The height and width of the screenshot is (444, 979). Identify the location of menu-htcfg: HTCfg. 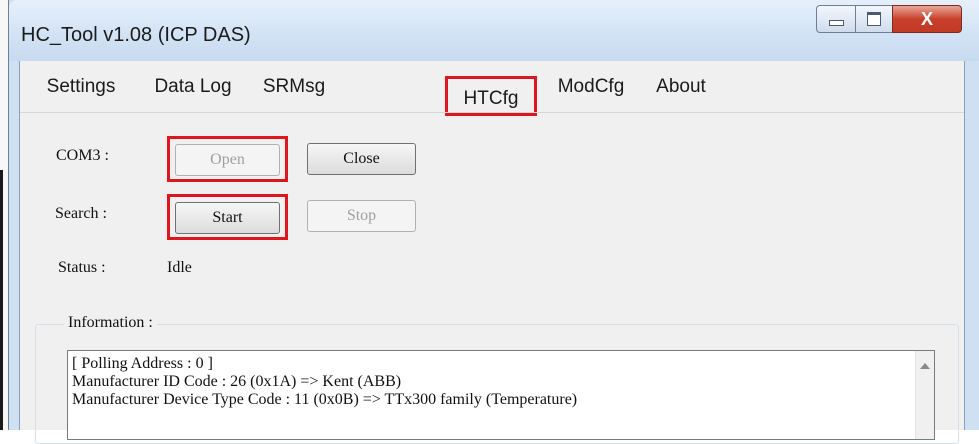
(491, 96).